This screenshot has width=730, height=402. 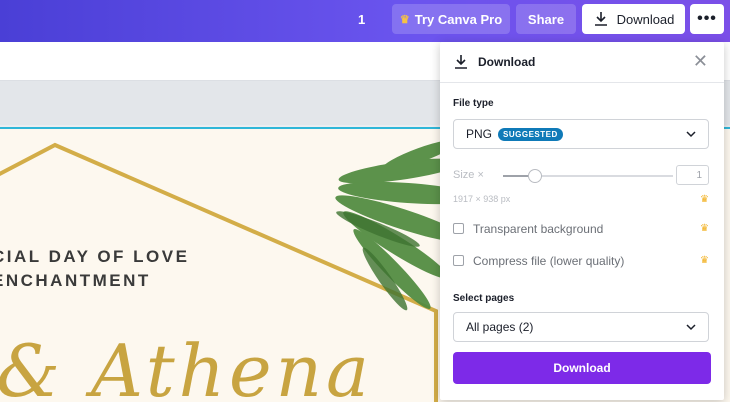 What do you see at coordinates (582, 62) in the screenshot?
I see `download-panel-header: Download ✕` at bounding box center [582, 62].